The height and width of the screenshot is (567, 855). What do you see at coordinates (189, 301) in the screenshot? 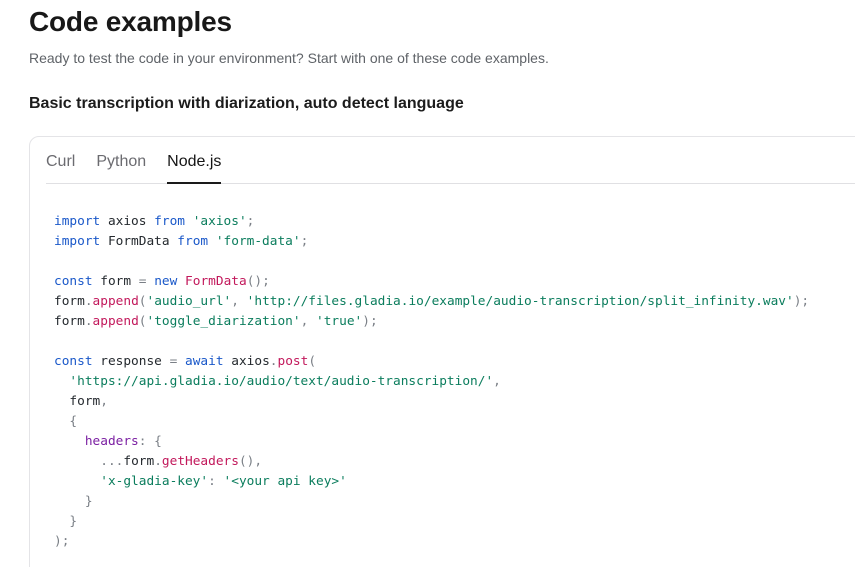
I see `code-token: 'audio_url'` at bounding box center [189, 301].